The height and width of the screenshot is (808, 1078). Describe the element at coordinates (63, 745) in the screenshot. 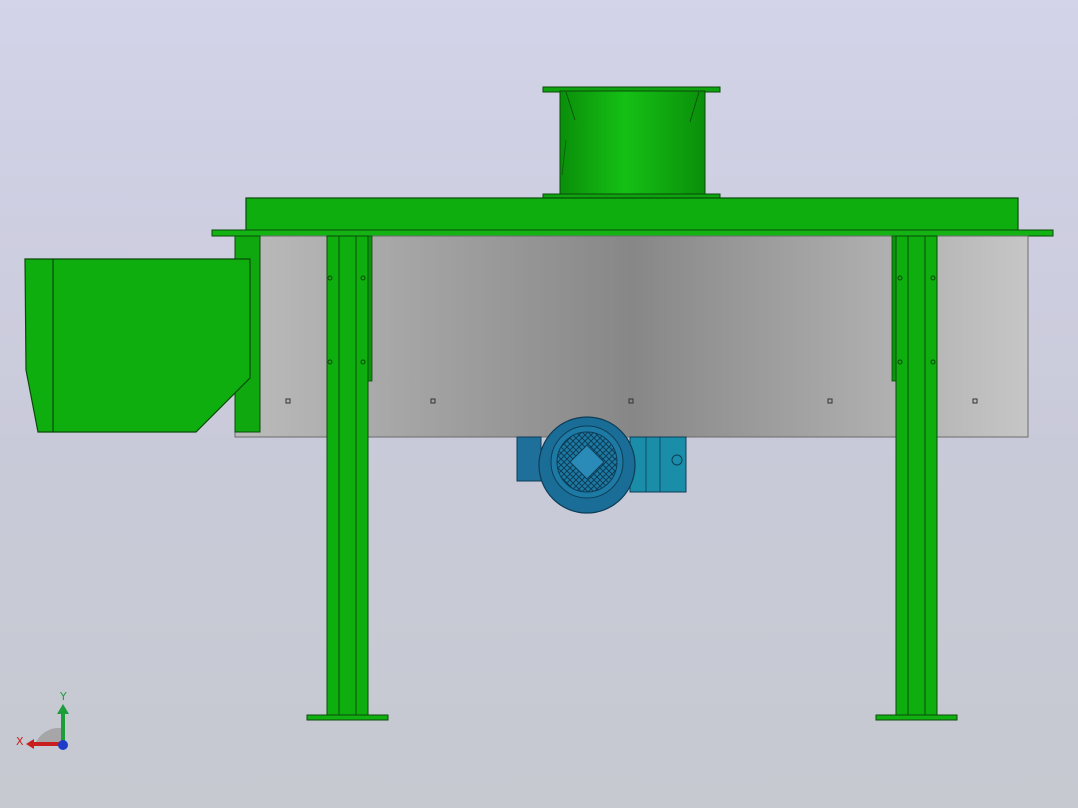

I see `triad-origin` at that location.